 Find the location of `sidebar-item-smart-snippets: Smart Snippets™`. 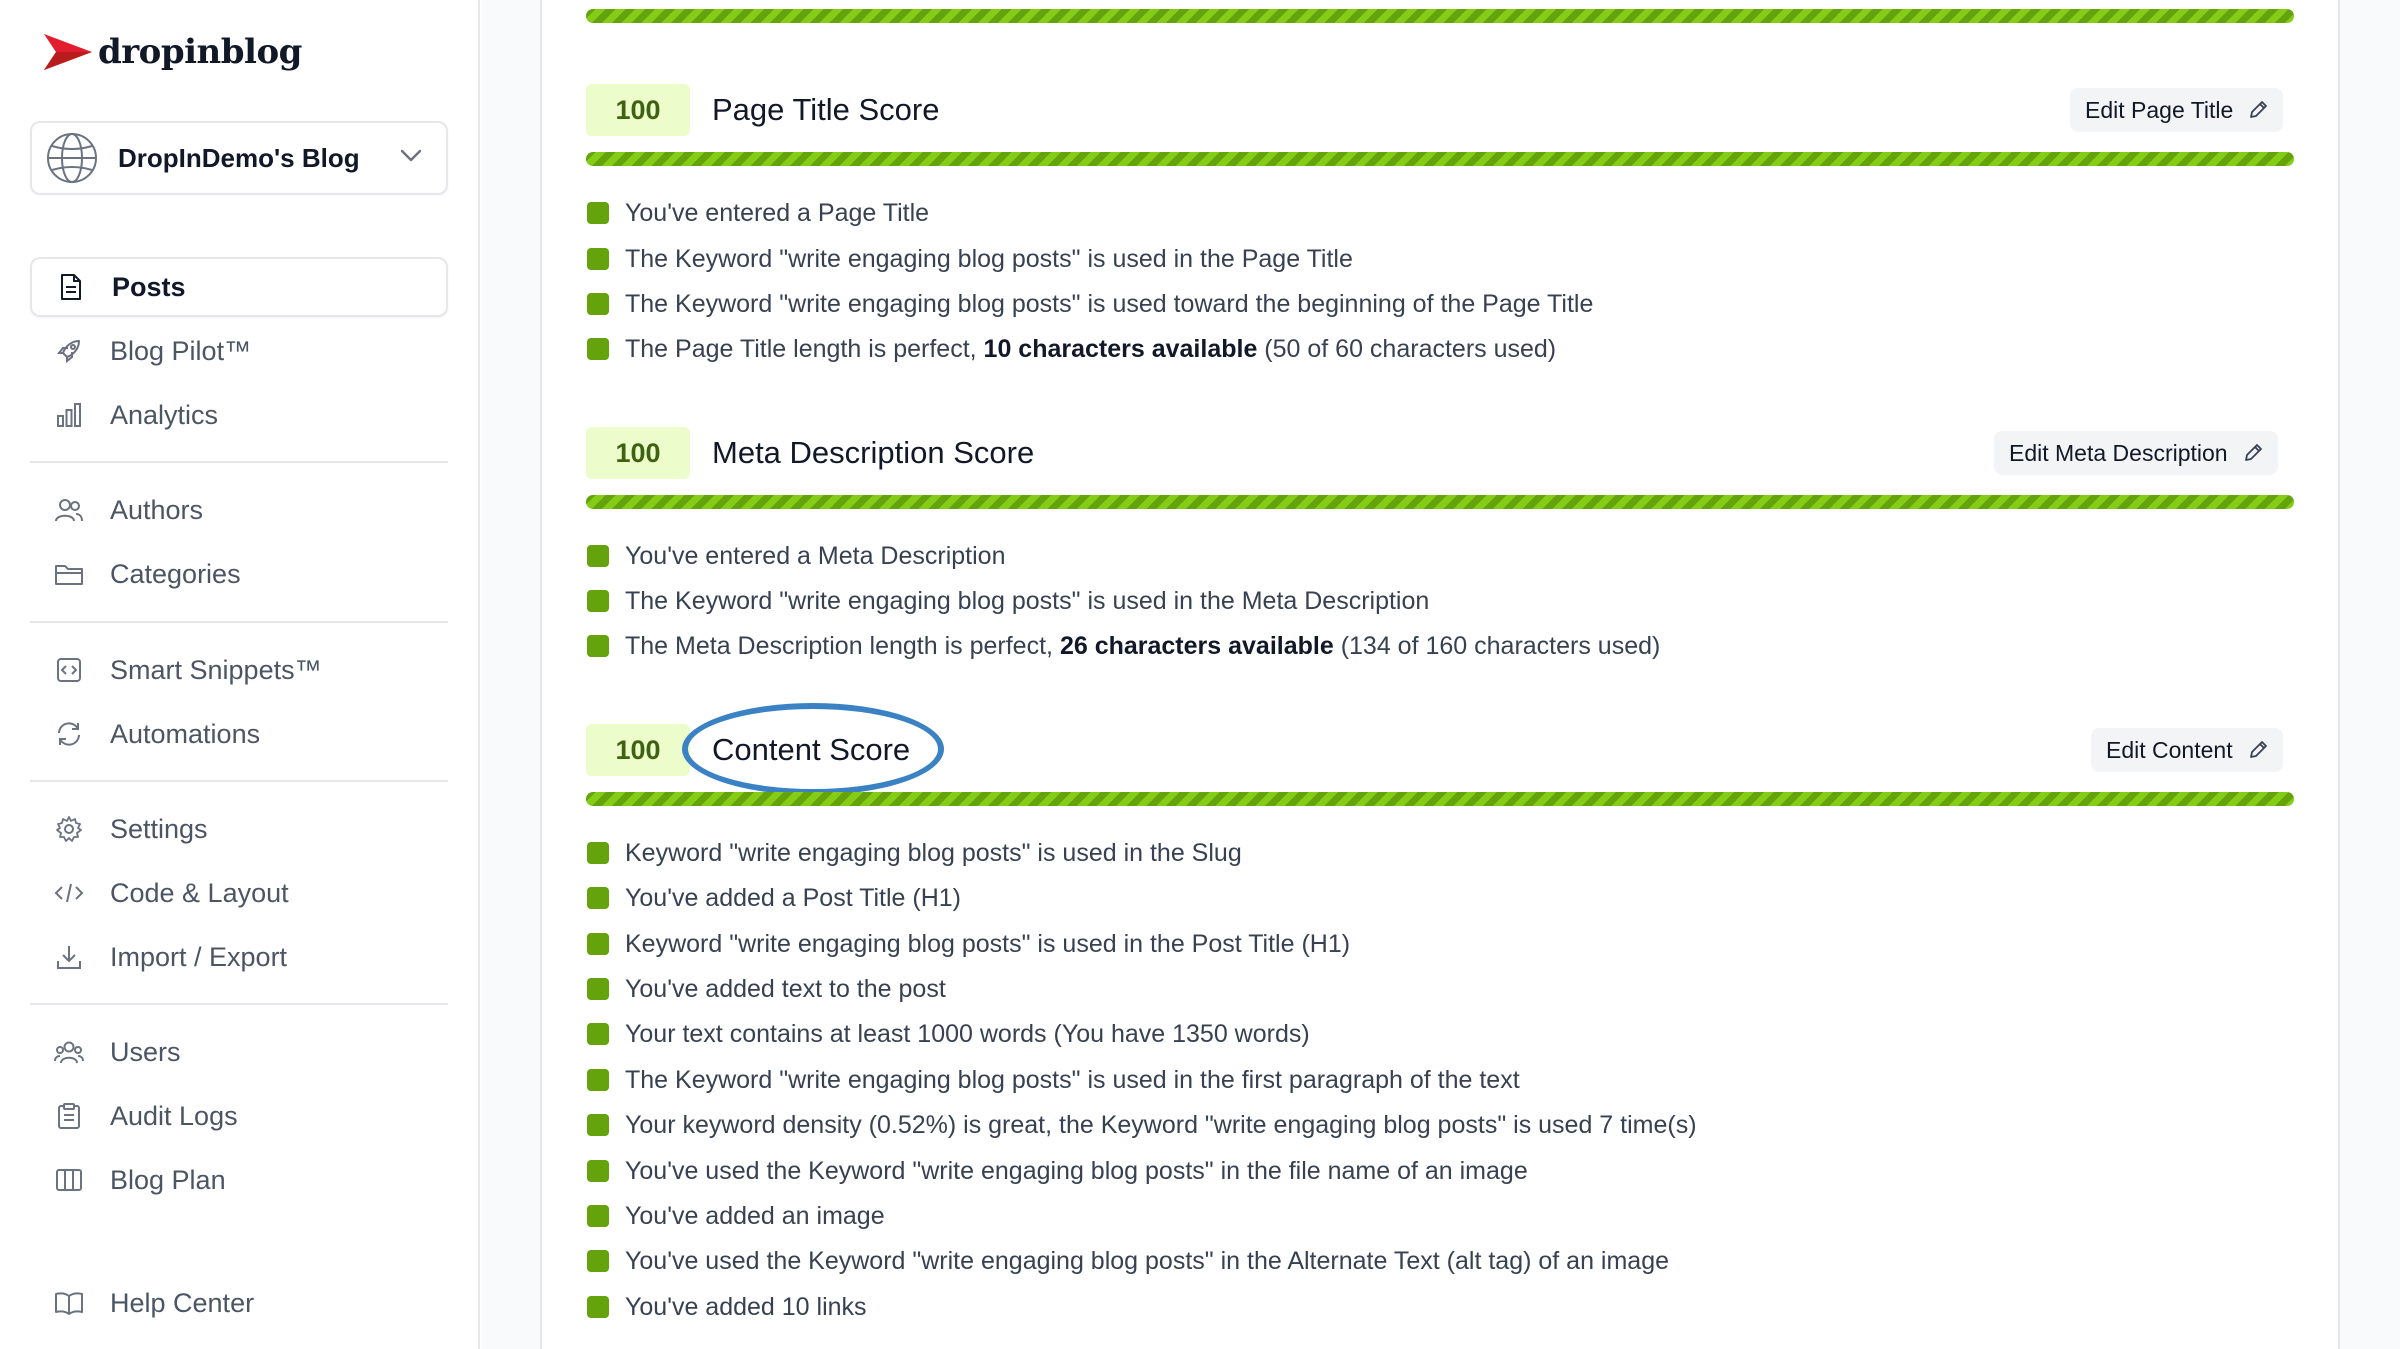

sidebar-item-smart-snippets: Smart Snippets™ is located at coordinates (239, 670).